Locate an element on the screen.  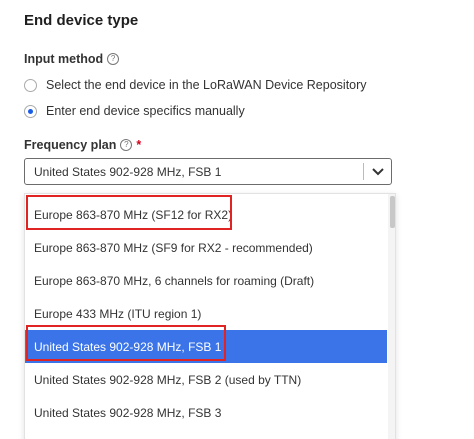
section-title: End device type is located at coordinates (81, 20).